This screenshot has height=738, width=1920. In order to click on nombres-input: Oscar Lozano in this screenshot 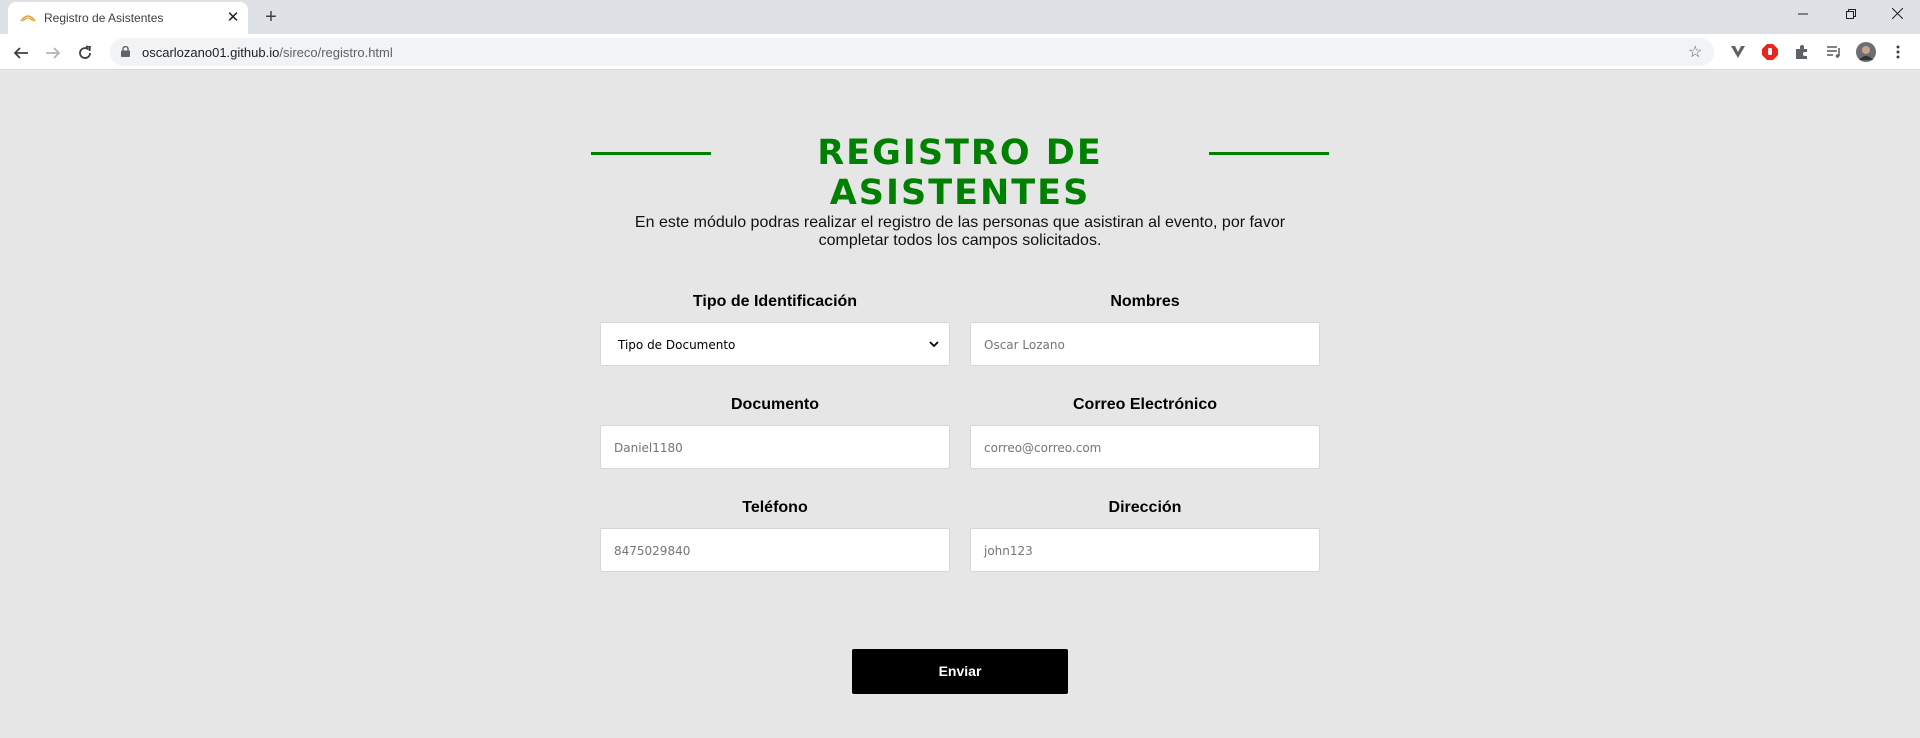, I will do `click(1145, 344)`.